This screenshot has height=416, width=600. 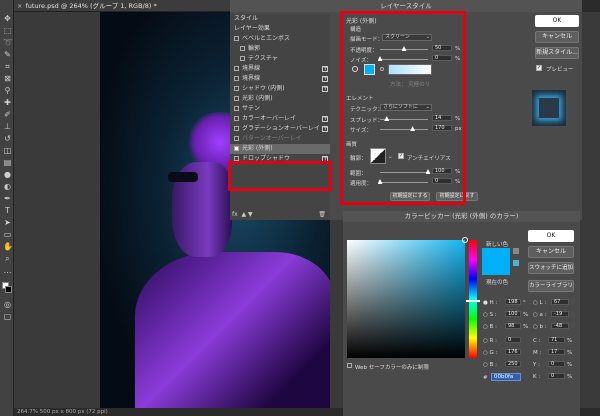 I want to click on color-libraries-button: カラーライブラリ, so click(x=551, y=286).